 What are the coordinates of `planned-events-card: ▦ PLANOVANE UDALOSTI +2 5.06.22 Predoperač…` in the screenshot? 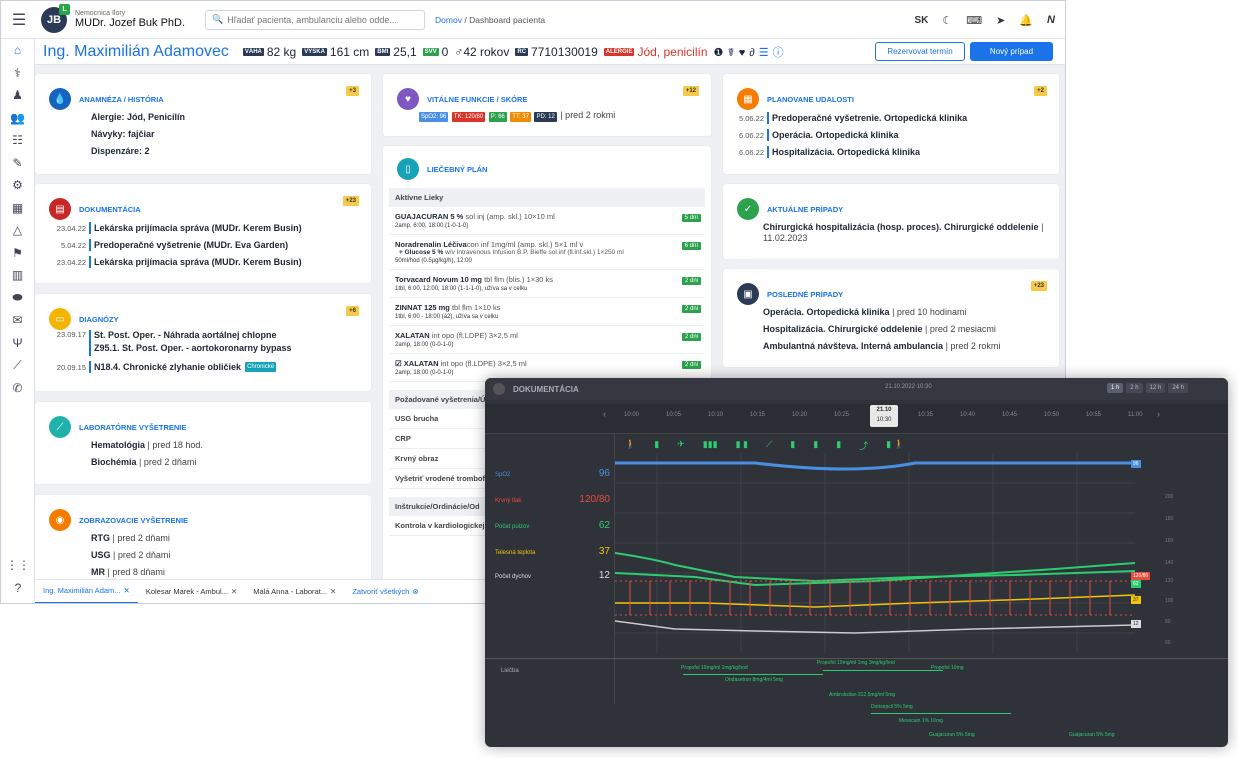 It's located at (891, 124).